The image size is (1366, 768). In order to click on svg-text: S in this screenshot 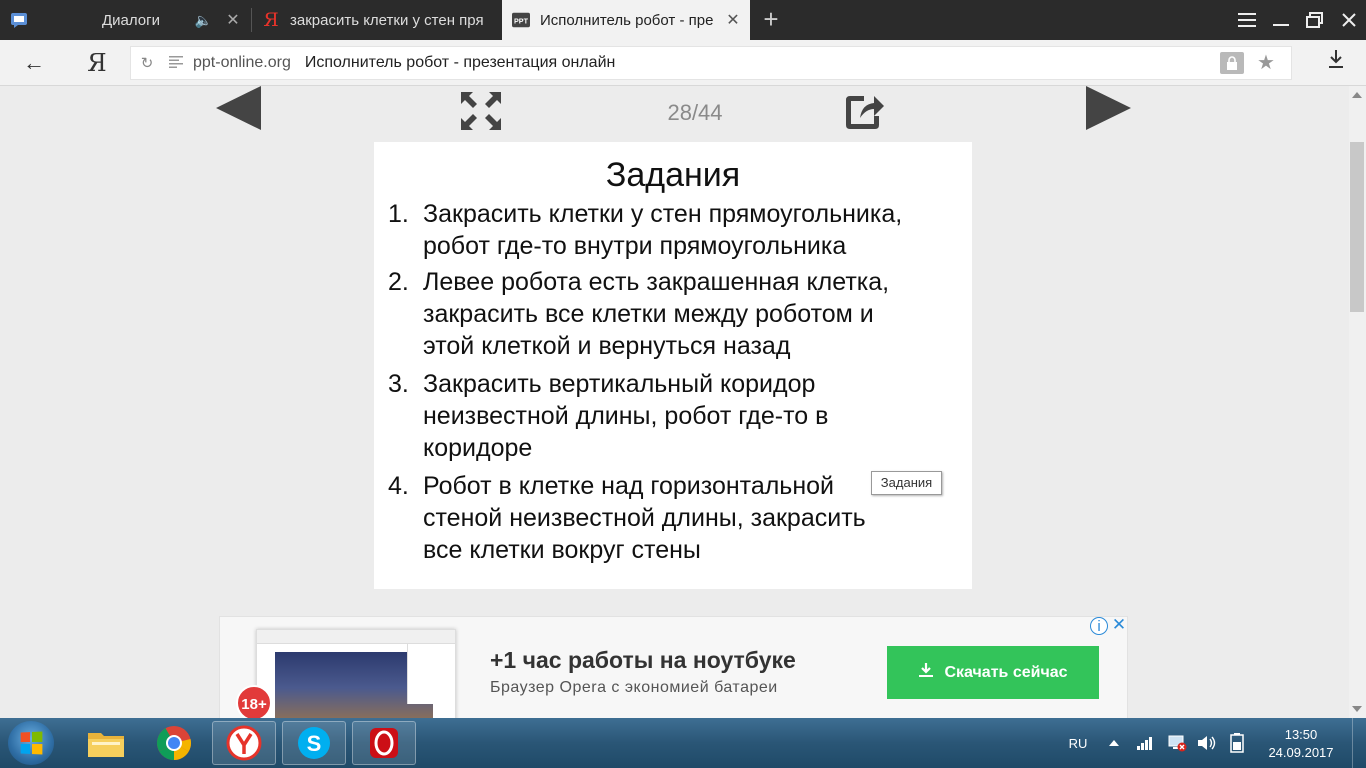, I will do `click(314, 743)`.